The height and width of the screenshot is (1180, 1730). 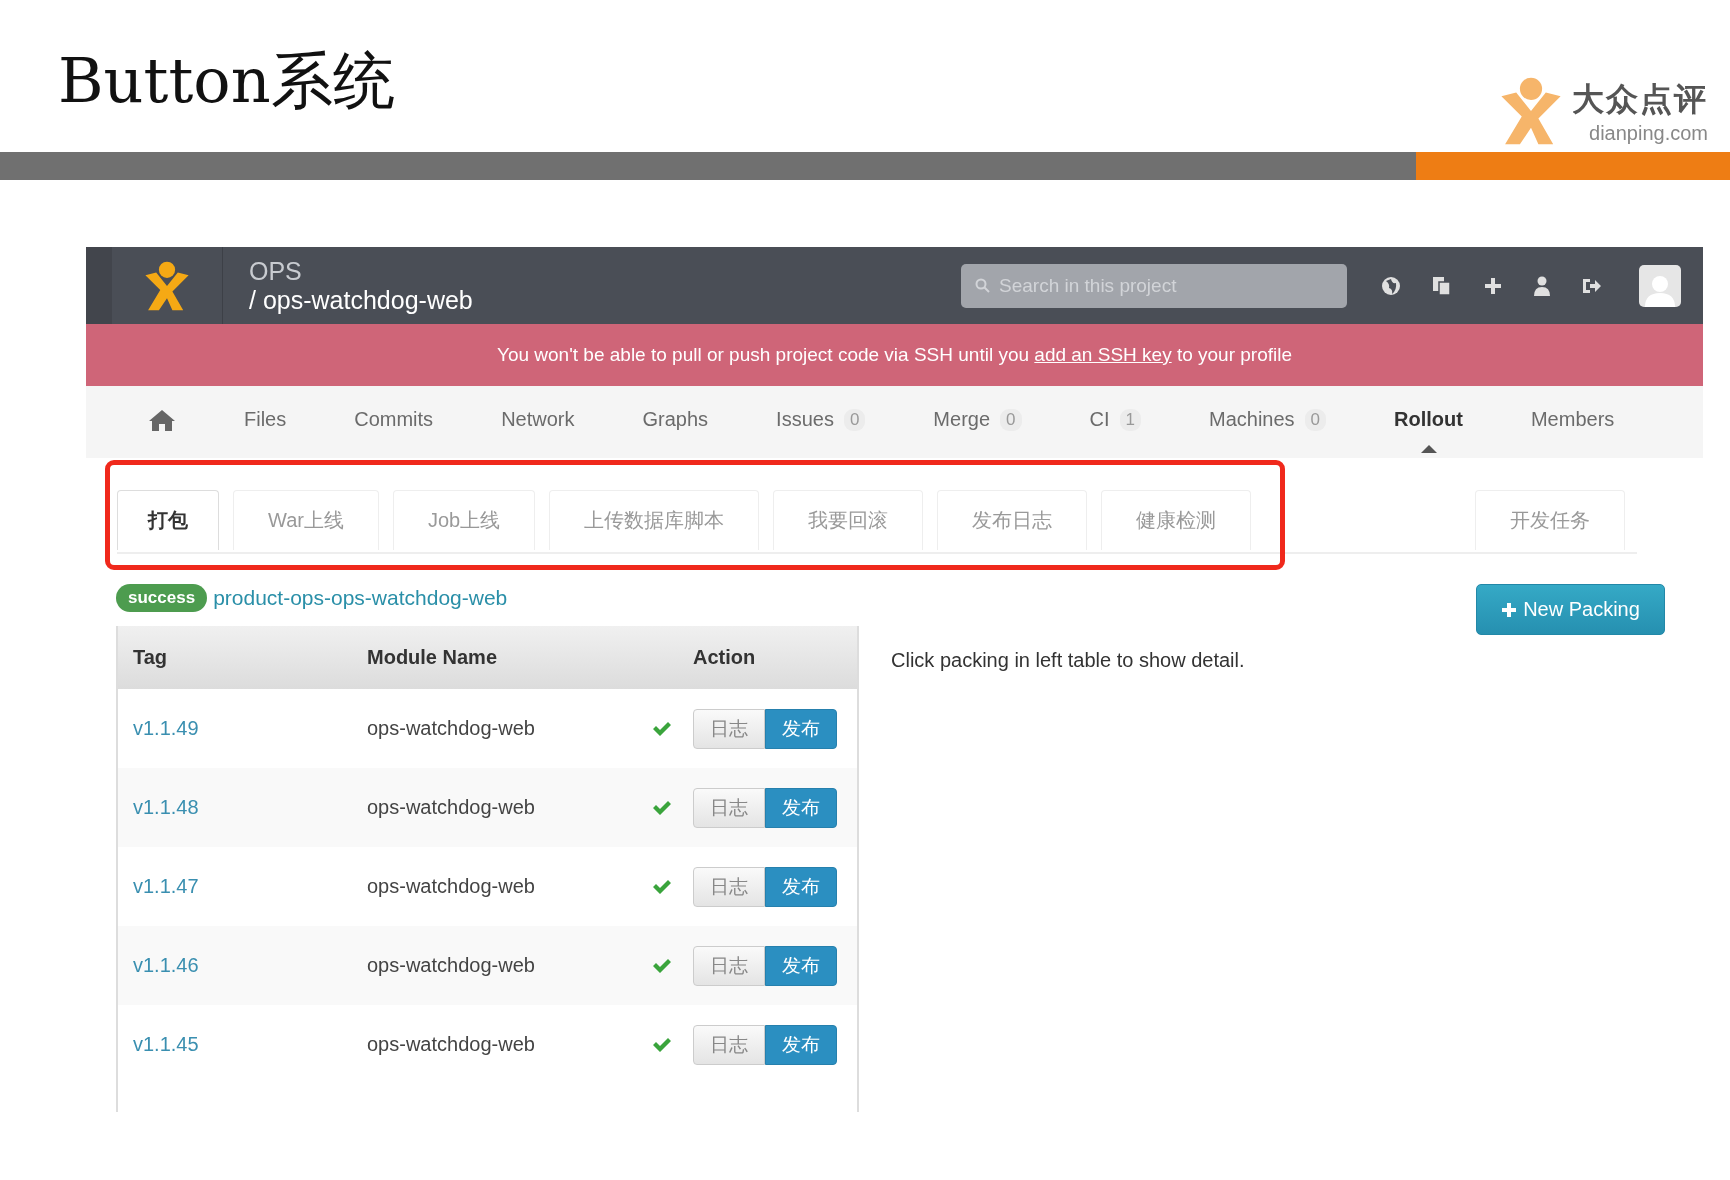 What do you see at coordinates (675, 422) in the screenshot?
I see `nav-tab: Graphs` at bounding box center [675, 422].